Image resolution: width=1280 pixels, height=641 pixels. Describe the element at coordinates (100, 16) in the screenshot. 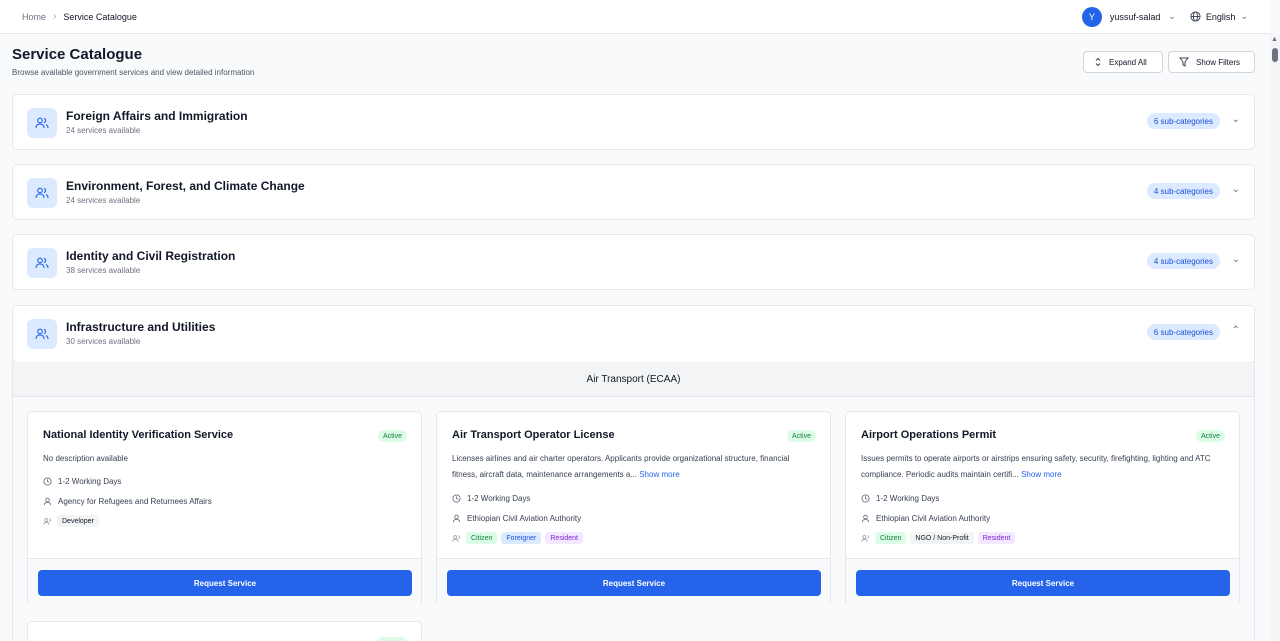

I see `breadcrumb-current: Service Catalogue` at that location.